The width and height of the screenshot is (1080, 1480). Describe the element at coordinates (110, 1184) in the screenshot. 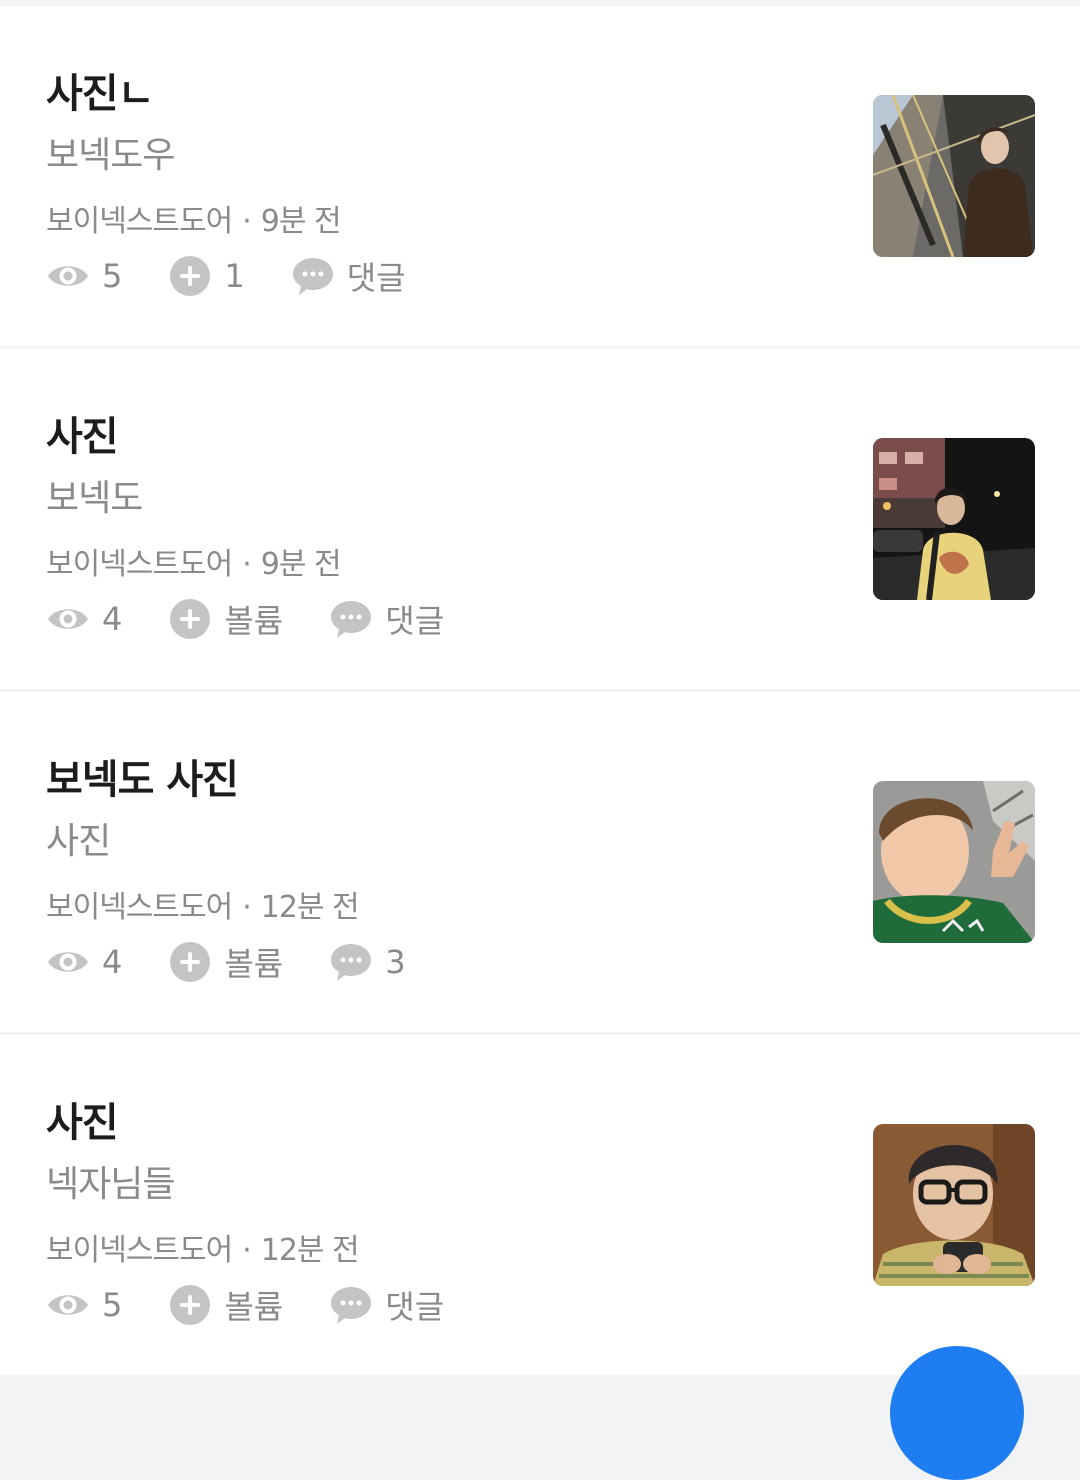

I see `post-subtitle: 넥자님들` at that location.